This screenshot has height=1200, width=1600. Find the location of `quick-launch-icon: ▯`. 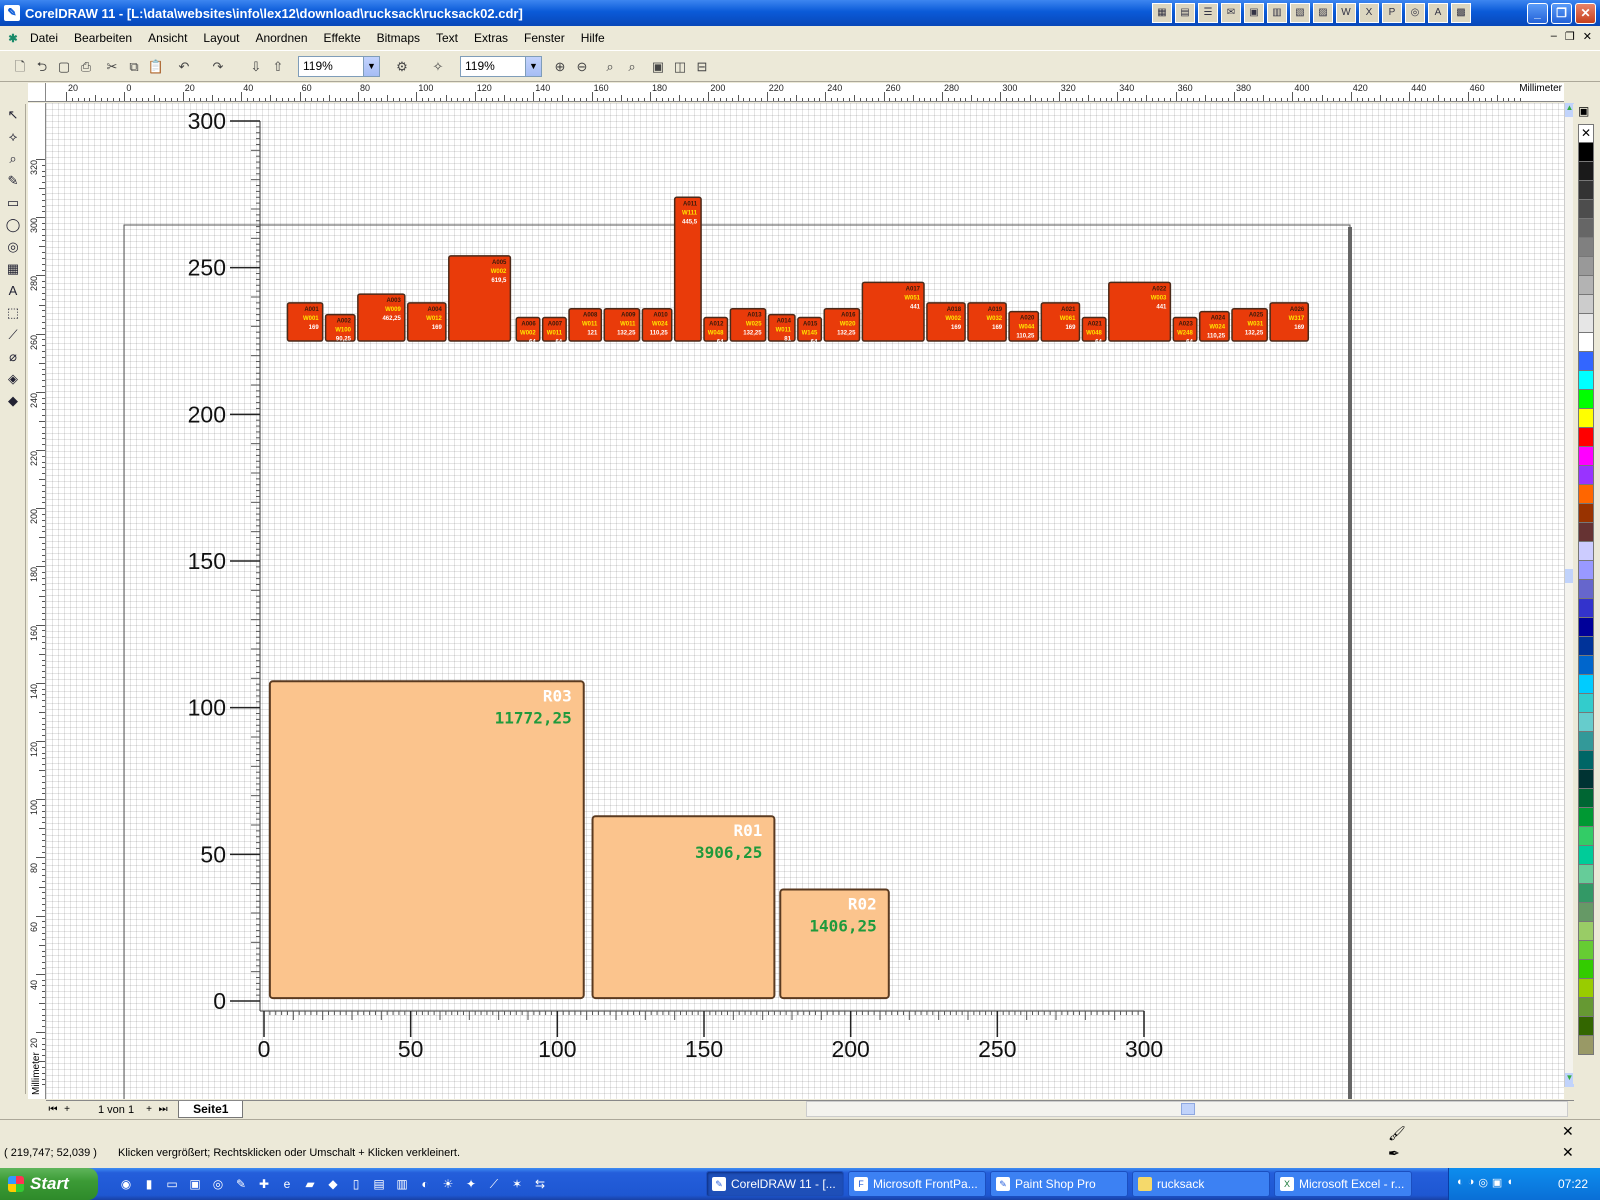

quick-launch-icon: ▯ is located at coordinates (356, 1184).